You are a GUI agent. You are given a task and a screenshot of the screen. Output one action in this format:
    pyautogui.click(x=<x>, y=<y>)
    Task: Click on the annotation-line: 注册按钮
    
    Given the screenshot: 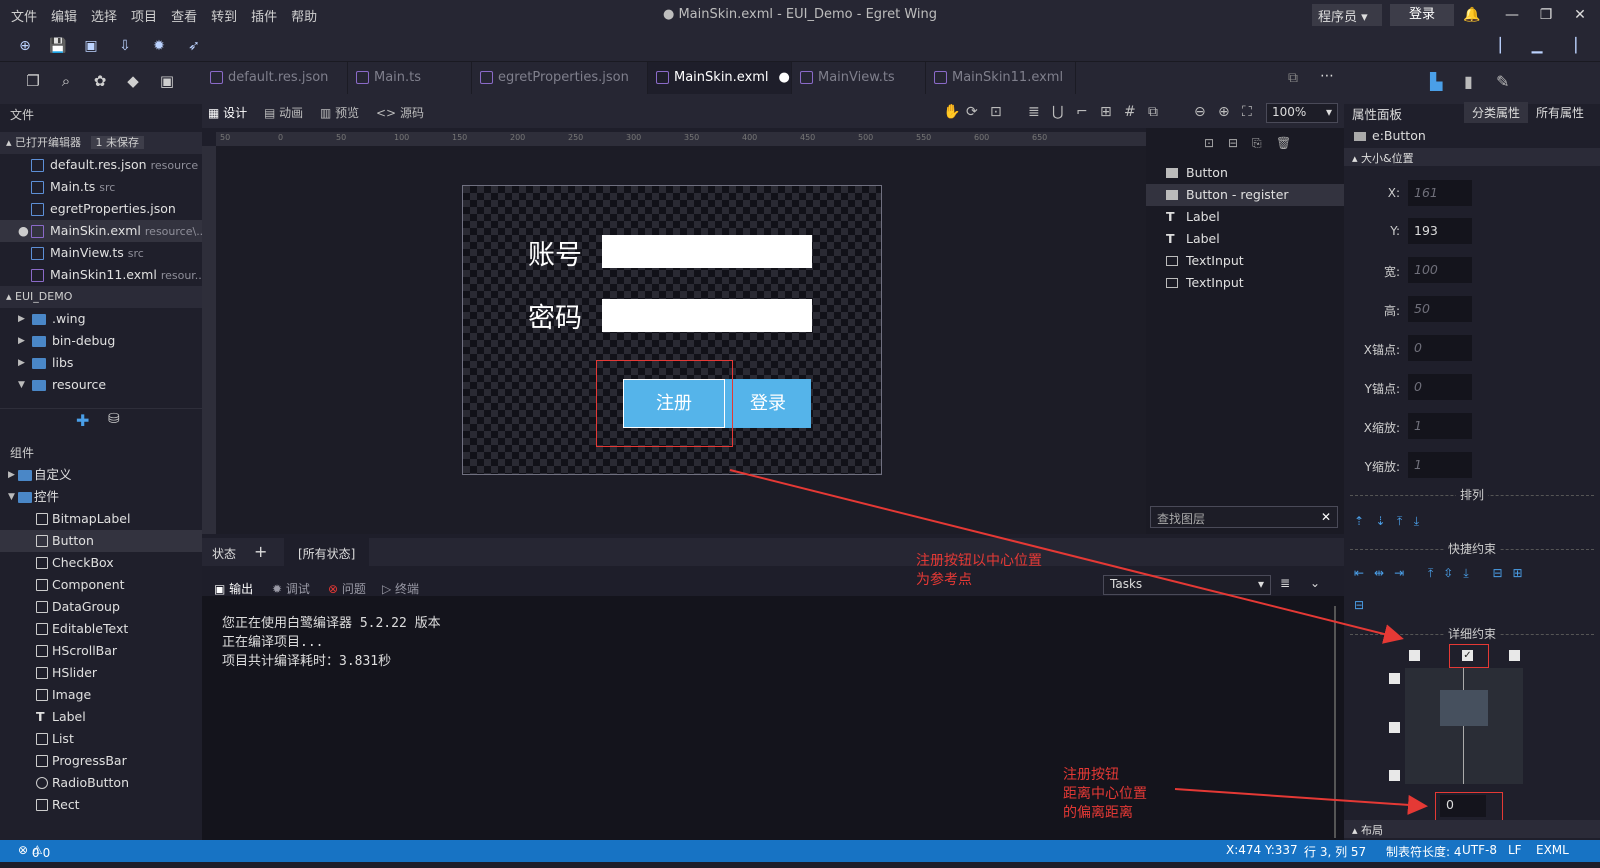 What is the action you would take?
    pyautogui.click(x=1091, y=775)
    